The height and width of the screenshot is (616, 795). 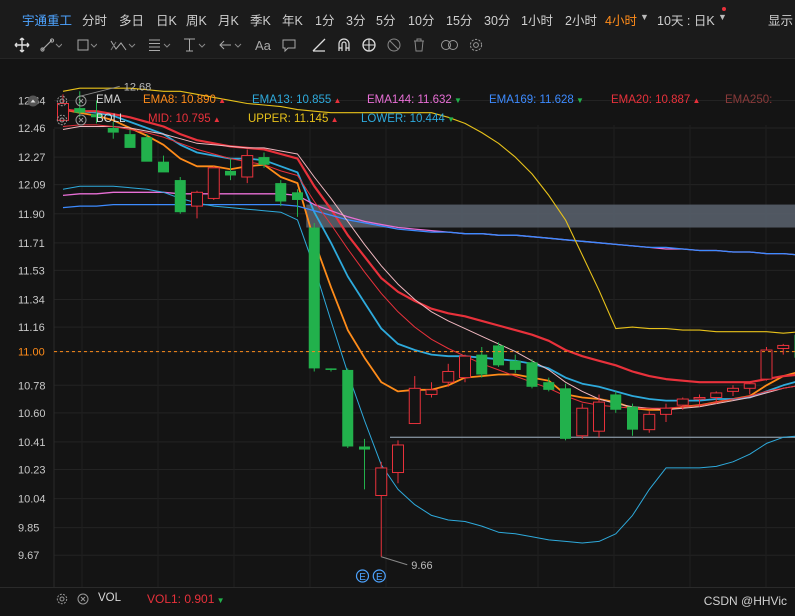 I want to click on display-button: 显示, so click(x=780, y=19).